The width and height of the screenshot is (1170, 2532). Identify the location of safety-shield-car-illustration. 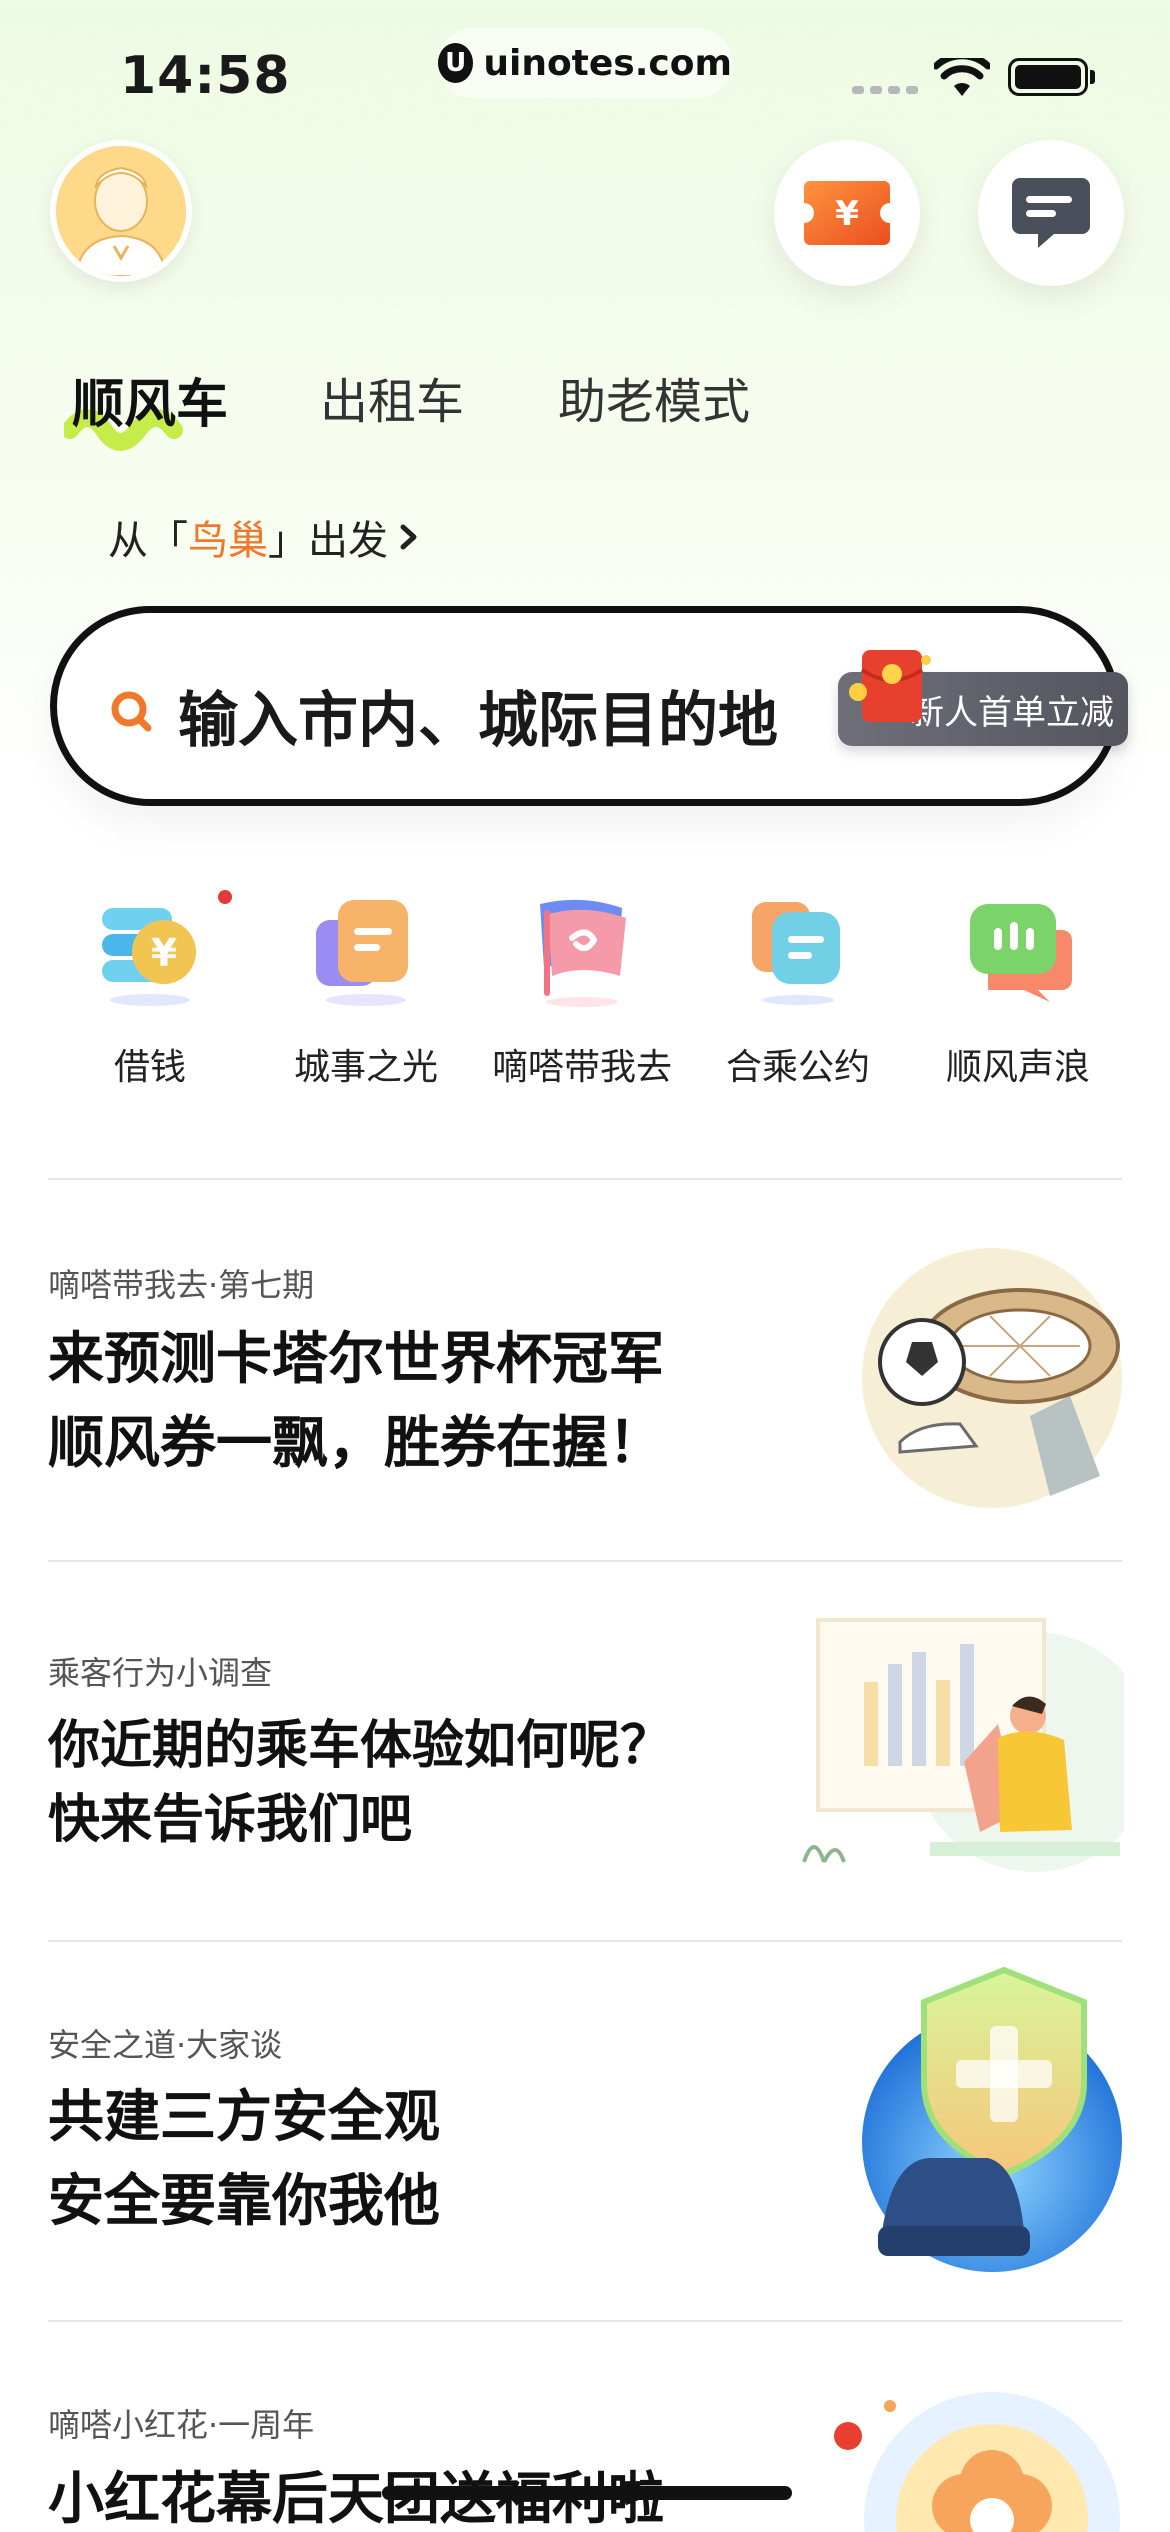
(992, 2119).